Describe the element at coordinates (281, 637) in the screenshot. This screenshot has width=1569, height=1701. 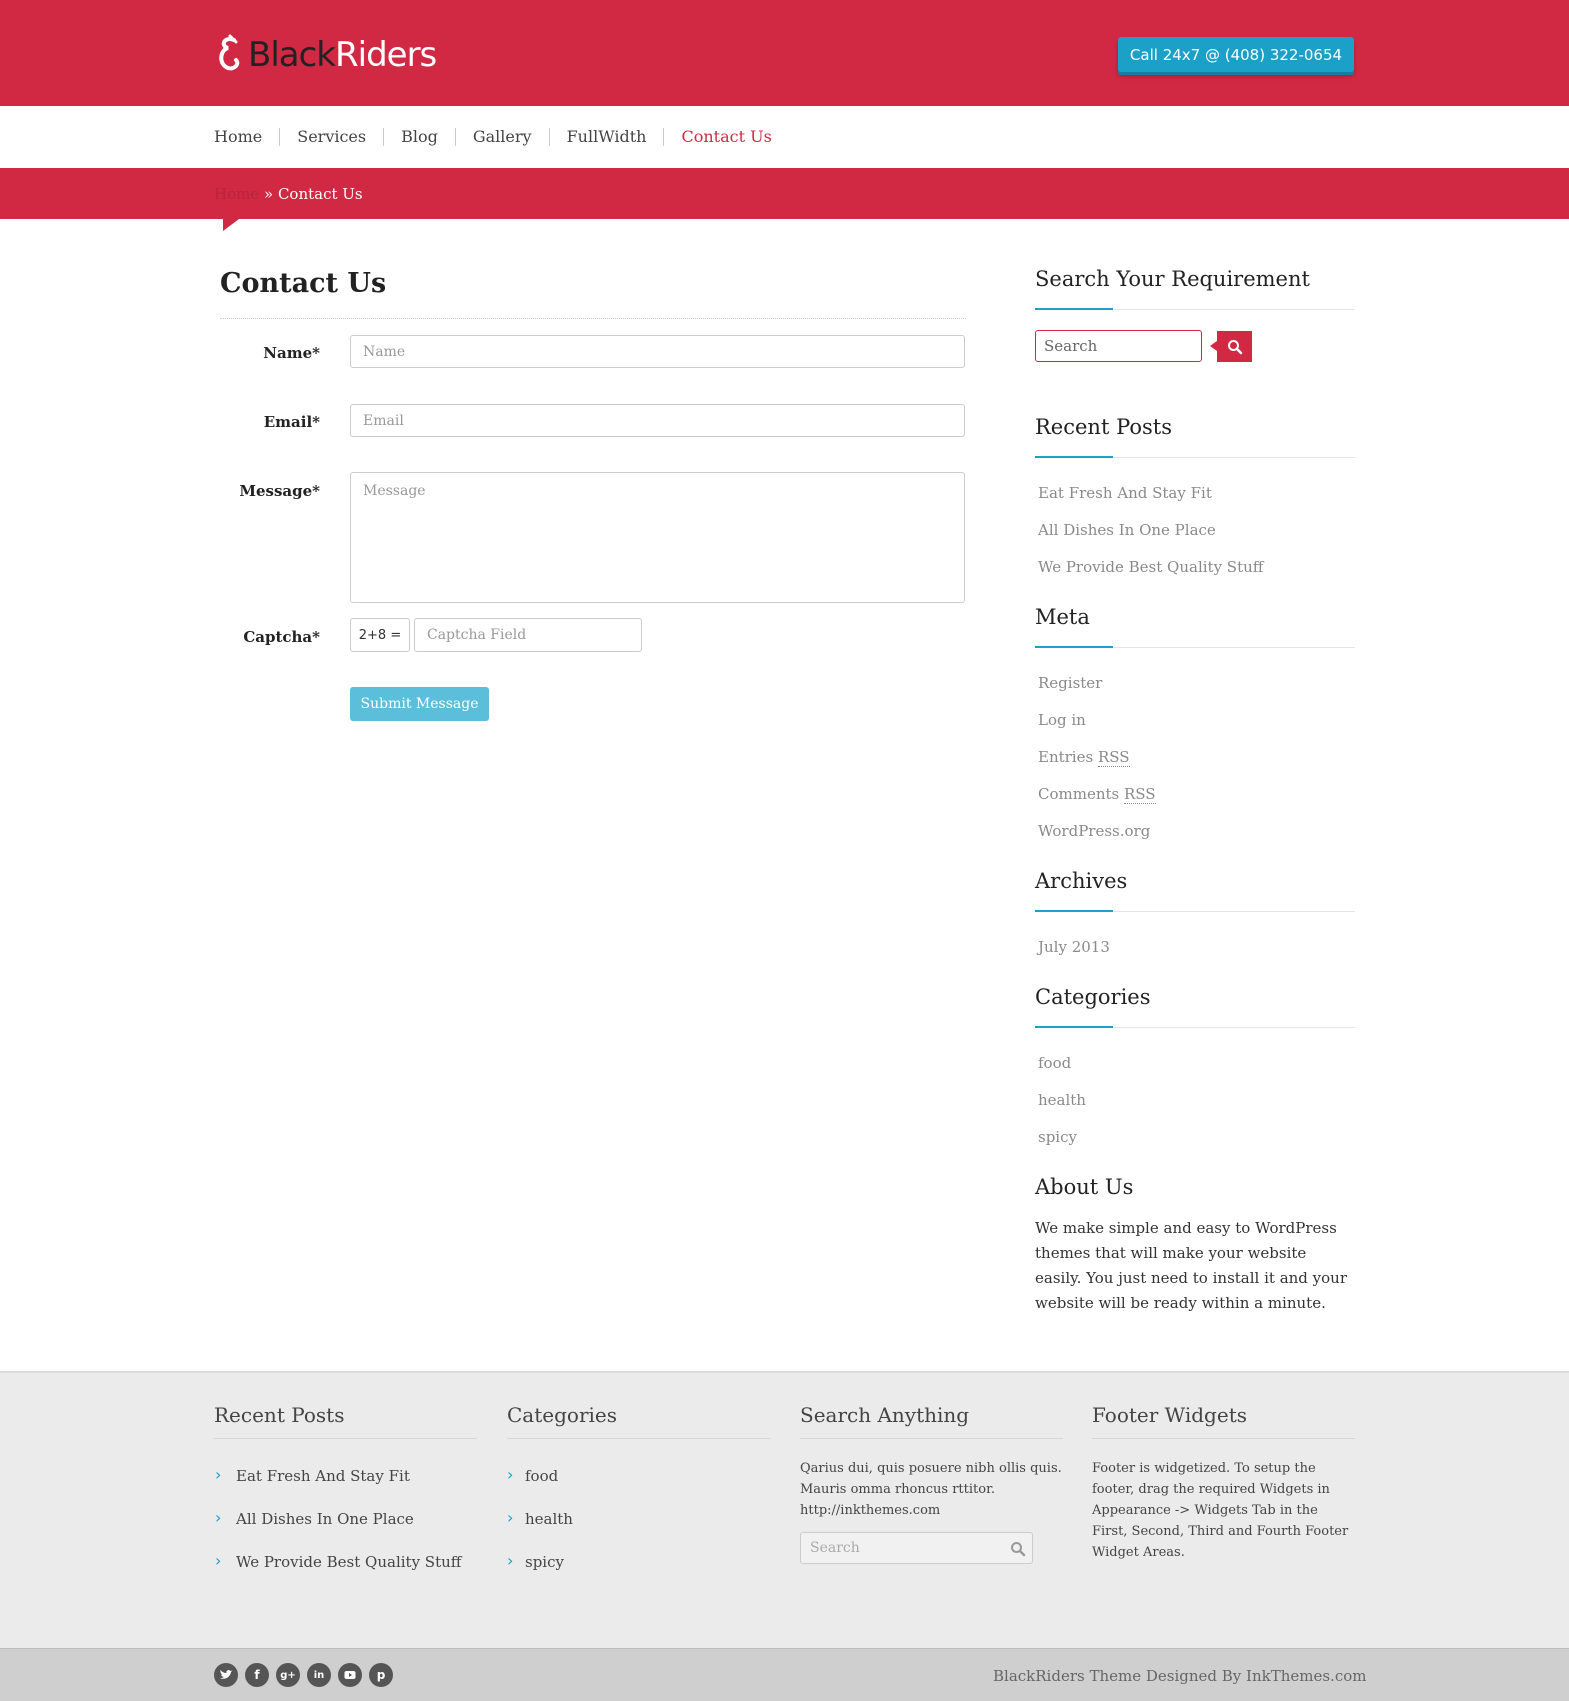
I see `captcha-label: Captcha*` at that location.